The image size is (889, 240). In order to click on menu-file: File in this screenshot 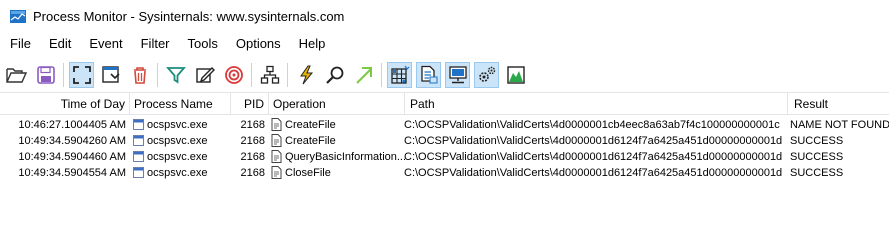, I will do `click(20, 44)`.